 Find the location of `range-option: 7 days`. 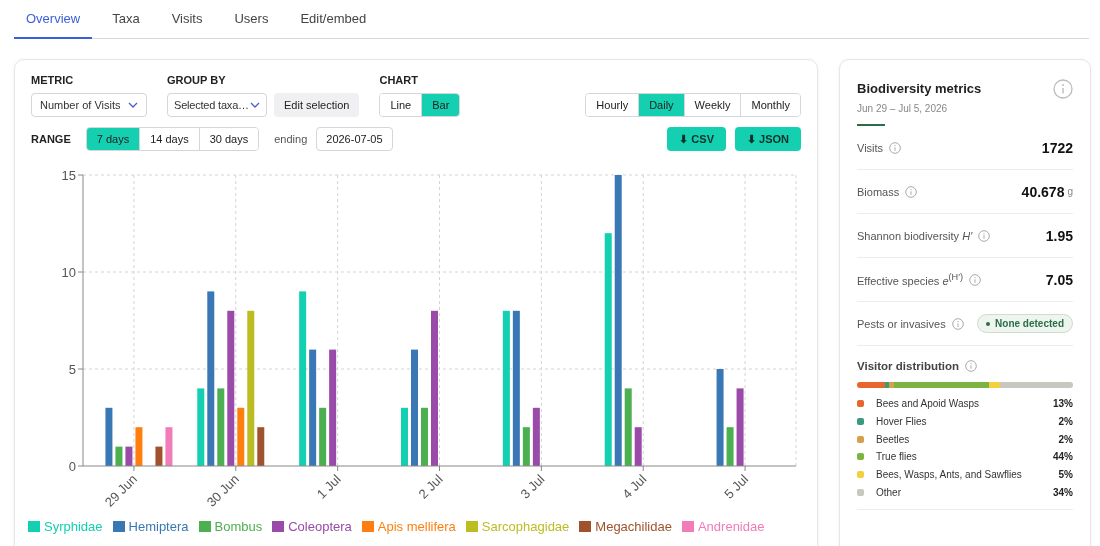

range-option: 7 days is located at coordinates (113, 139).